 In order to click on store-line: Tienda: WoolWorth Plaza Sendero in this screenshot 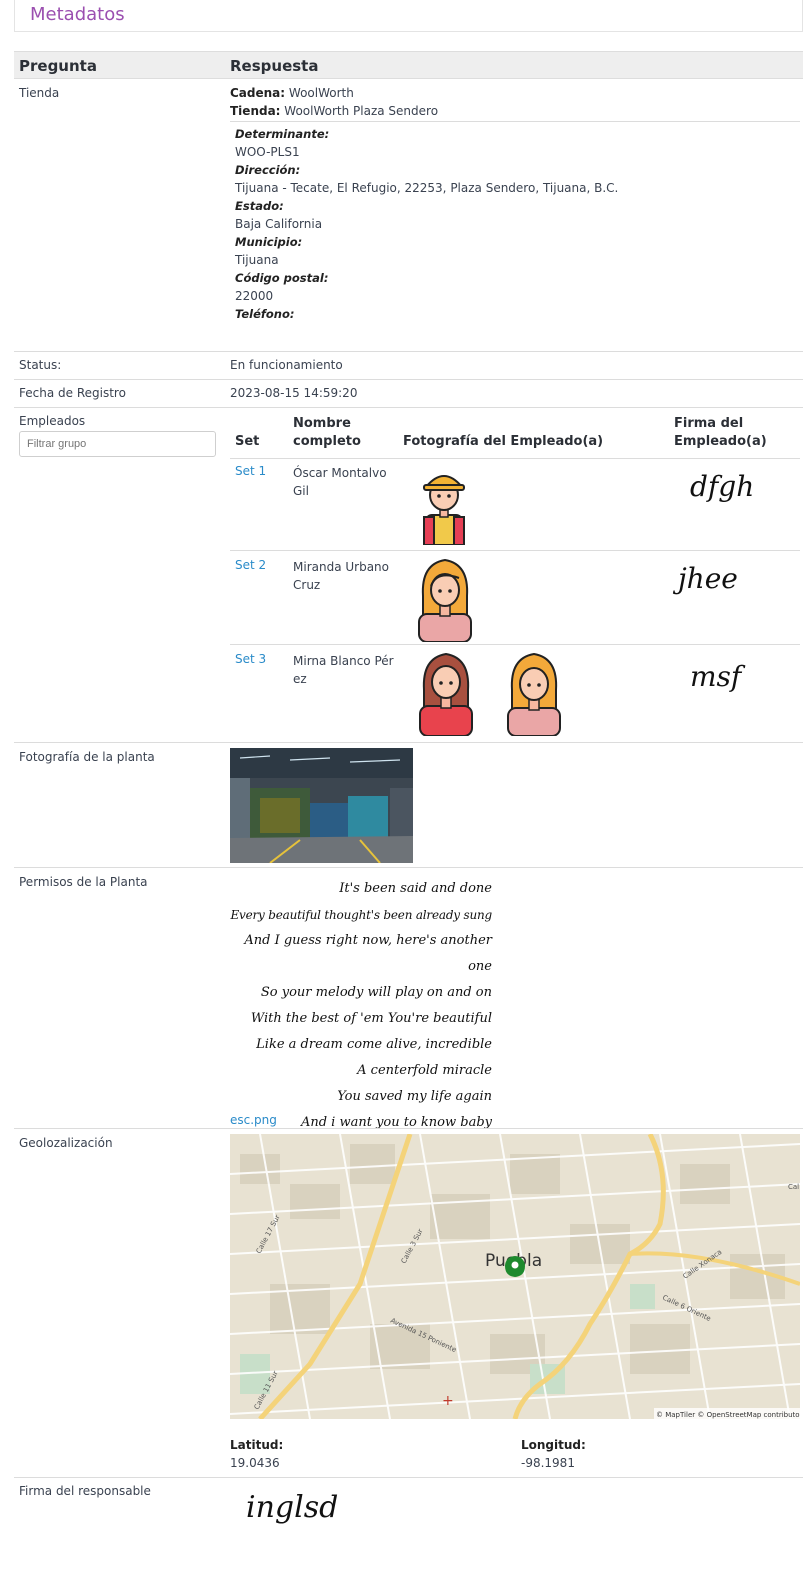, I will do `click(334, 111)`.